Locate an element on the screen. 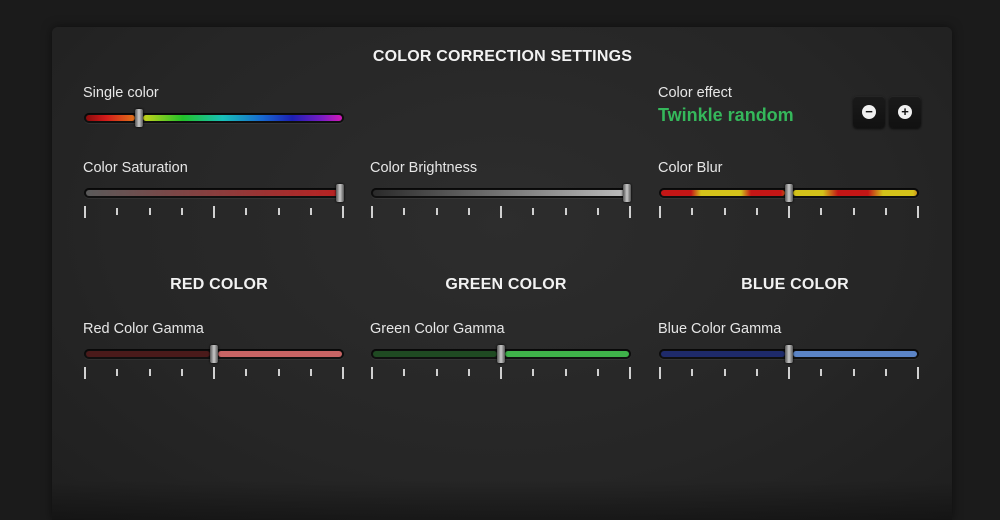 This screenshot has width=1000, height=520. green-gamma-slider is located at coordinates (501, 362).